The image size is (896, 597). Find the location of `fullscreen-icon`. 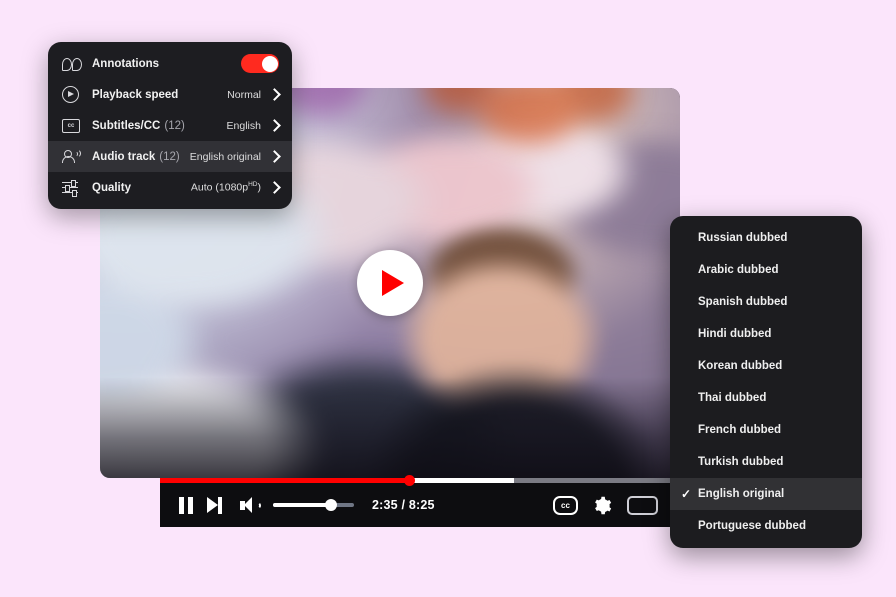

fullscreen-icon is located at coordinates (642, 505).